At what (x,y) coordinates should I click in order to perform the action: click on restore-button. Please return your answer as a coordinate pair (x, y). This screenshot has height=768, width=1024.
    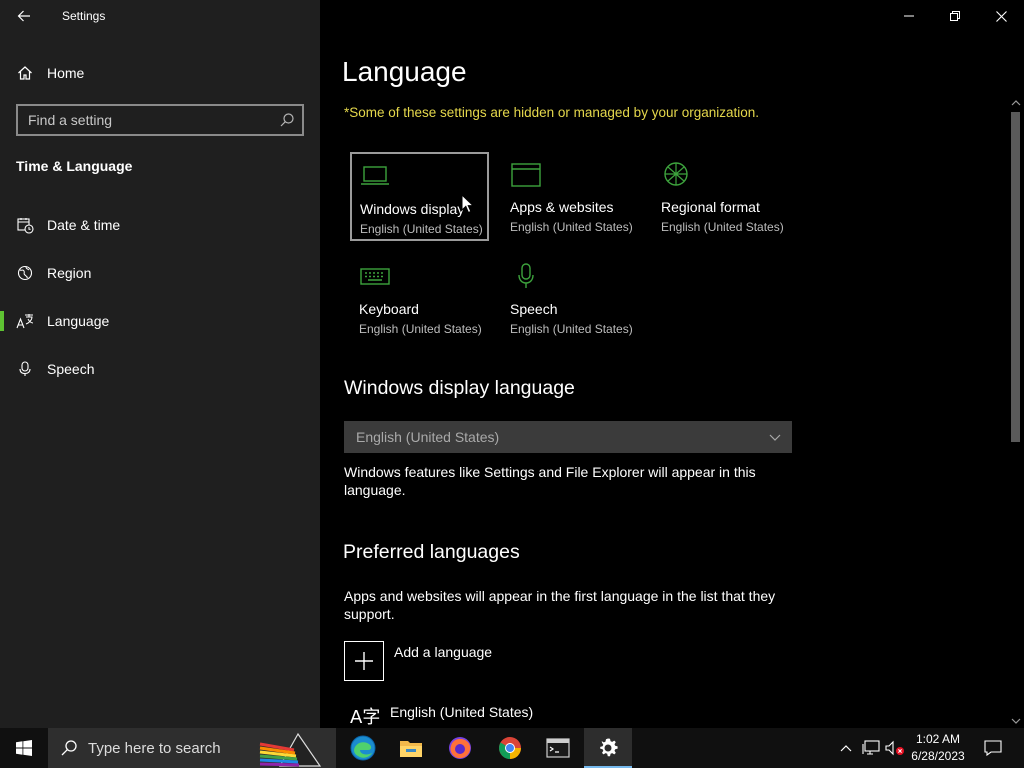
    Looking at the image, I should click on (955, 16).